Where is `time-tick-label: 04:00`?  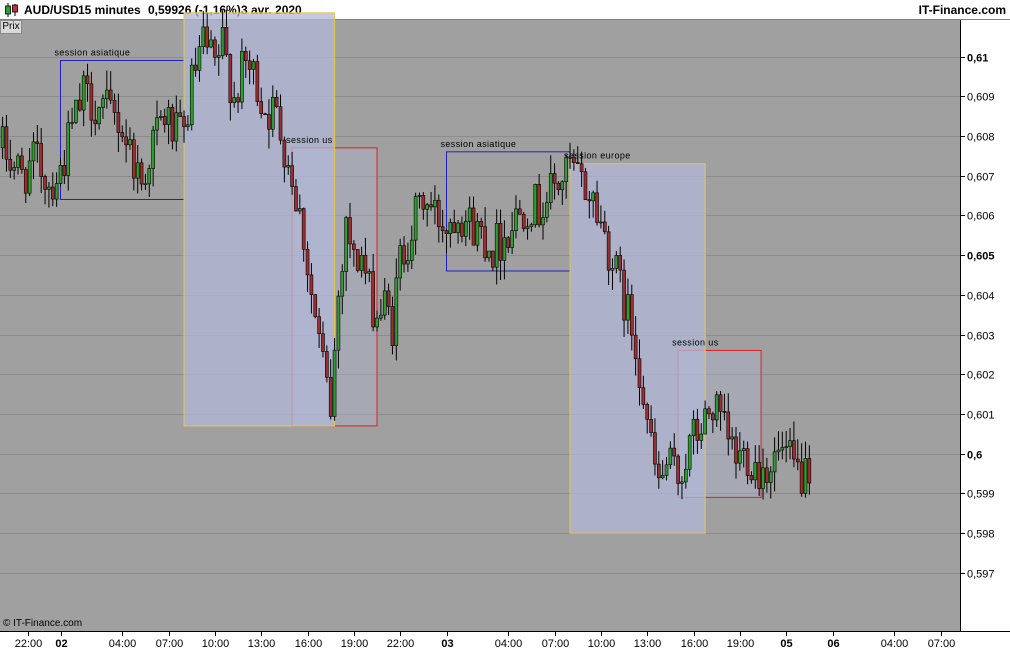
time-tick-label: 04:00 is located at coordinates (895, 644).